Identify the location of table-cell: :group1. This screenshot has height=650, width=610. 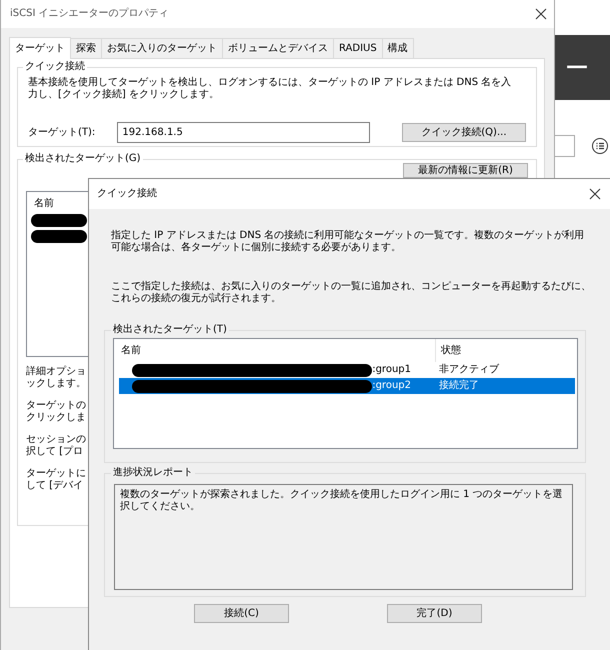
(391, 370).